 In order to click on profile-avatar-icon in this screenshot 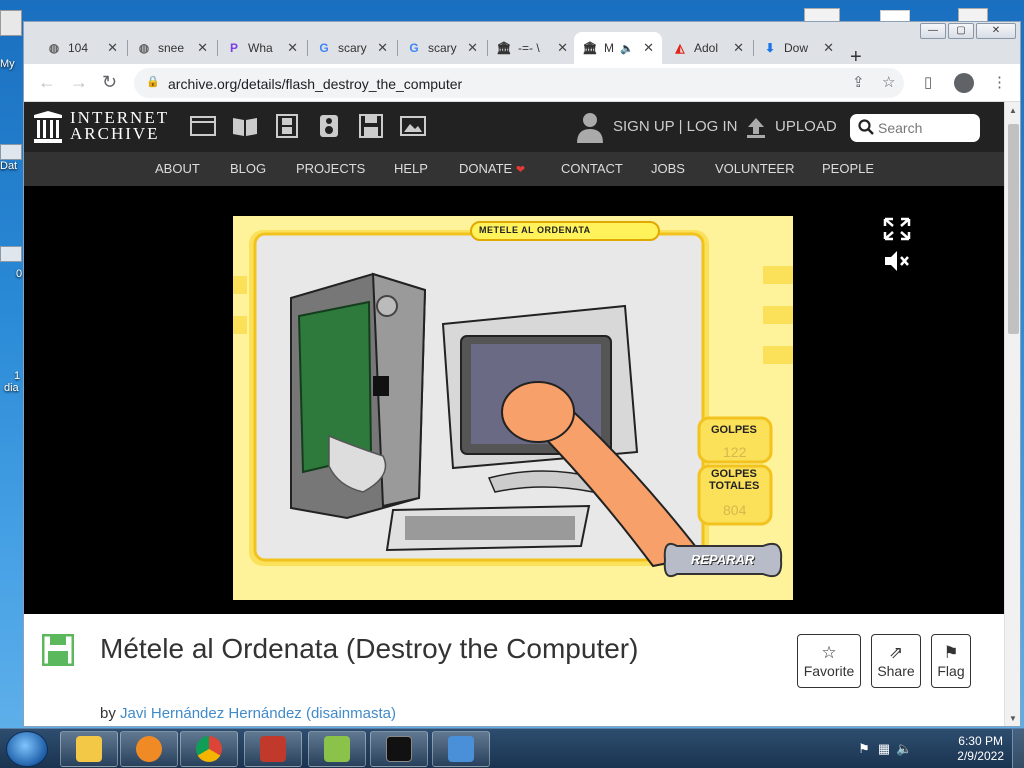, I will do `click(964, 83)`.